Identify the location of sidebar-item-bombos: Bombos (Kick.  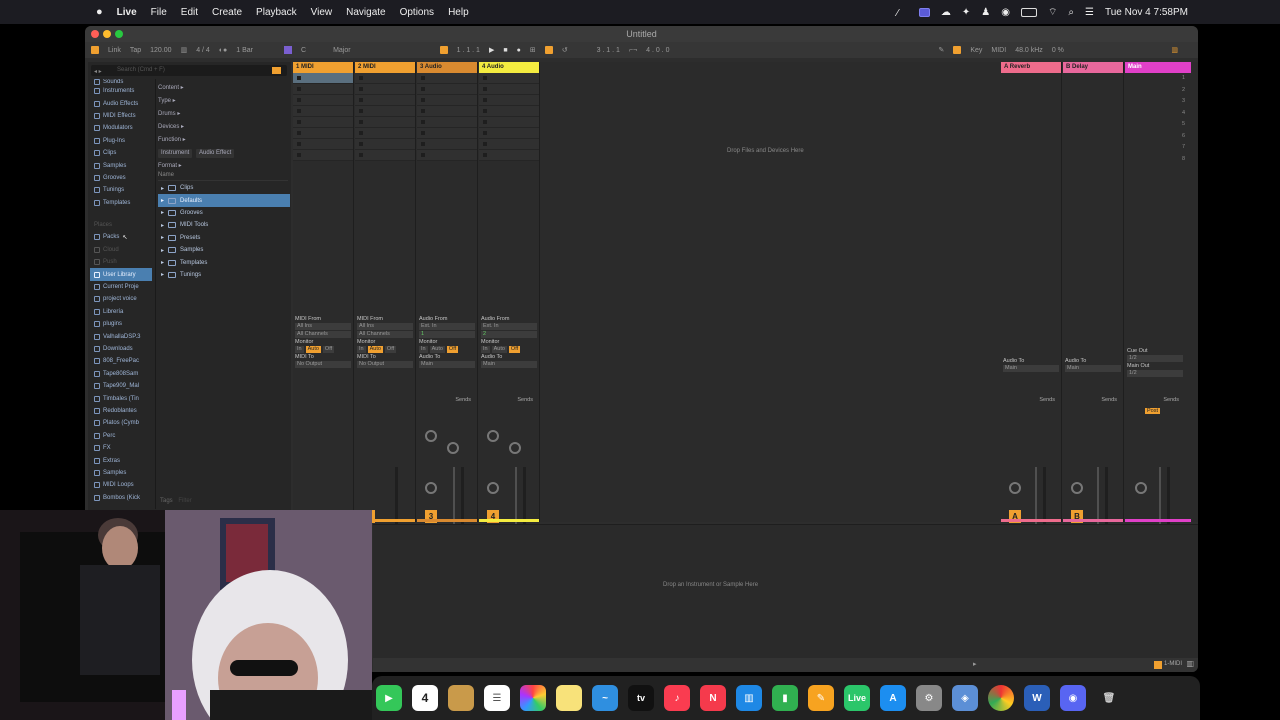
(121, 498).